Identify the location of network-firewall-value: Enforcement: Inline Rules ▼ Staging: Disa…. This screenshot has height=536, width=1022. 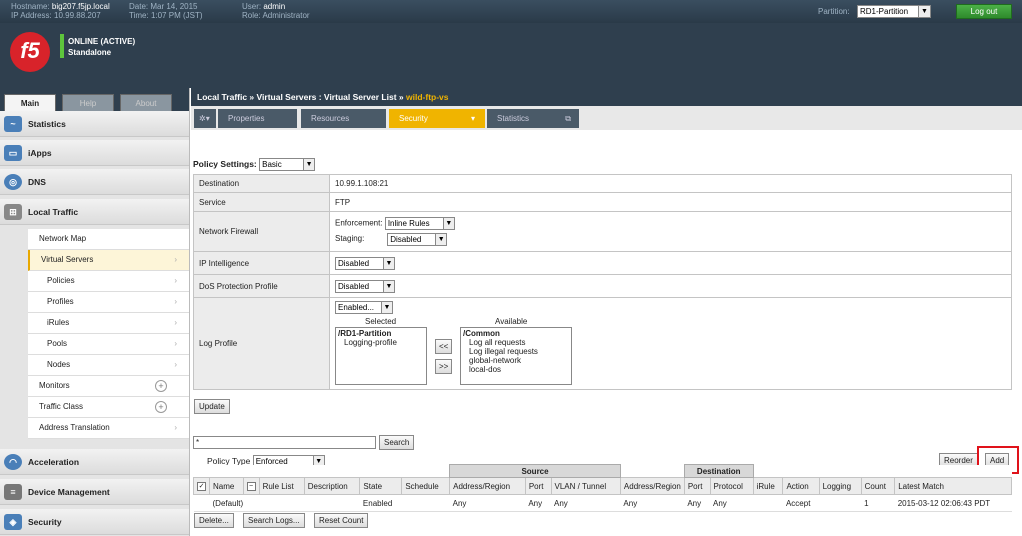
(670, 231).